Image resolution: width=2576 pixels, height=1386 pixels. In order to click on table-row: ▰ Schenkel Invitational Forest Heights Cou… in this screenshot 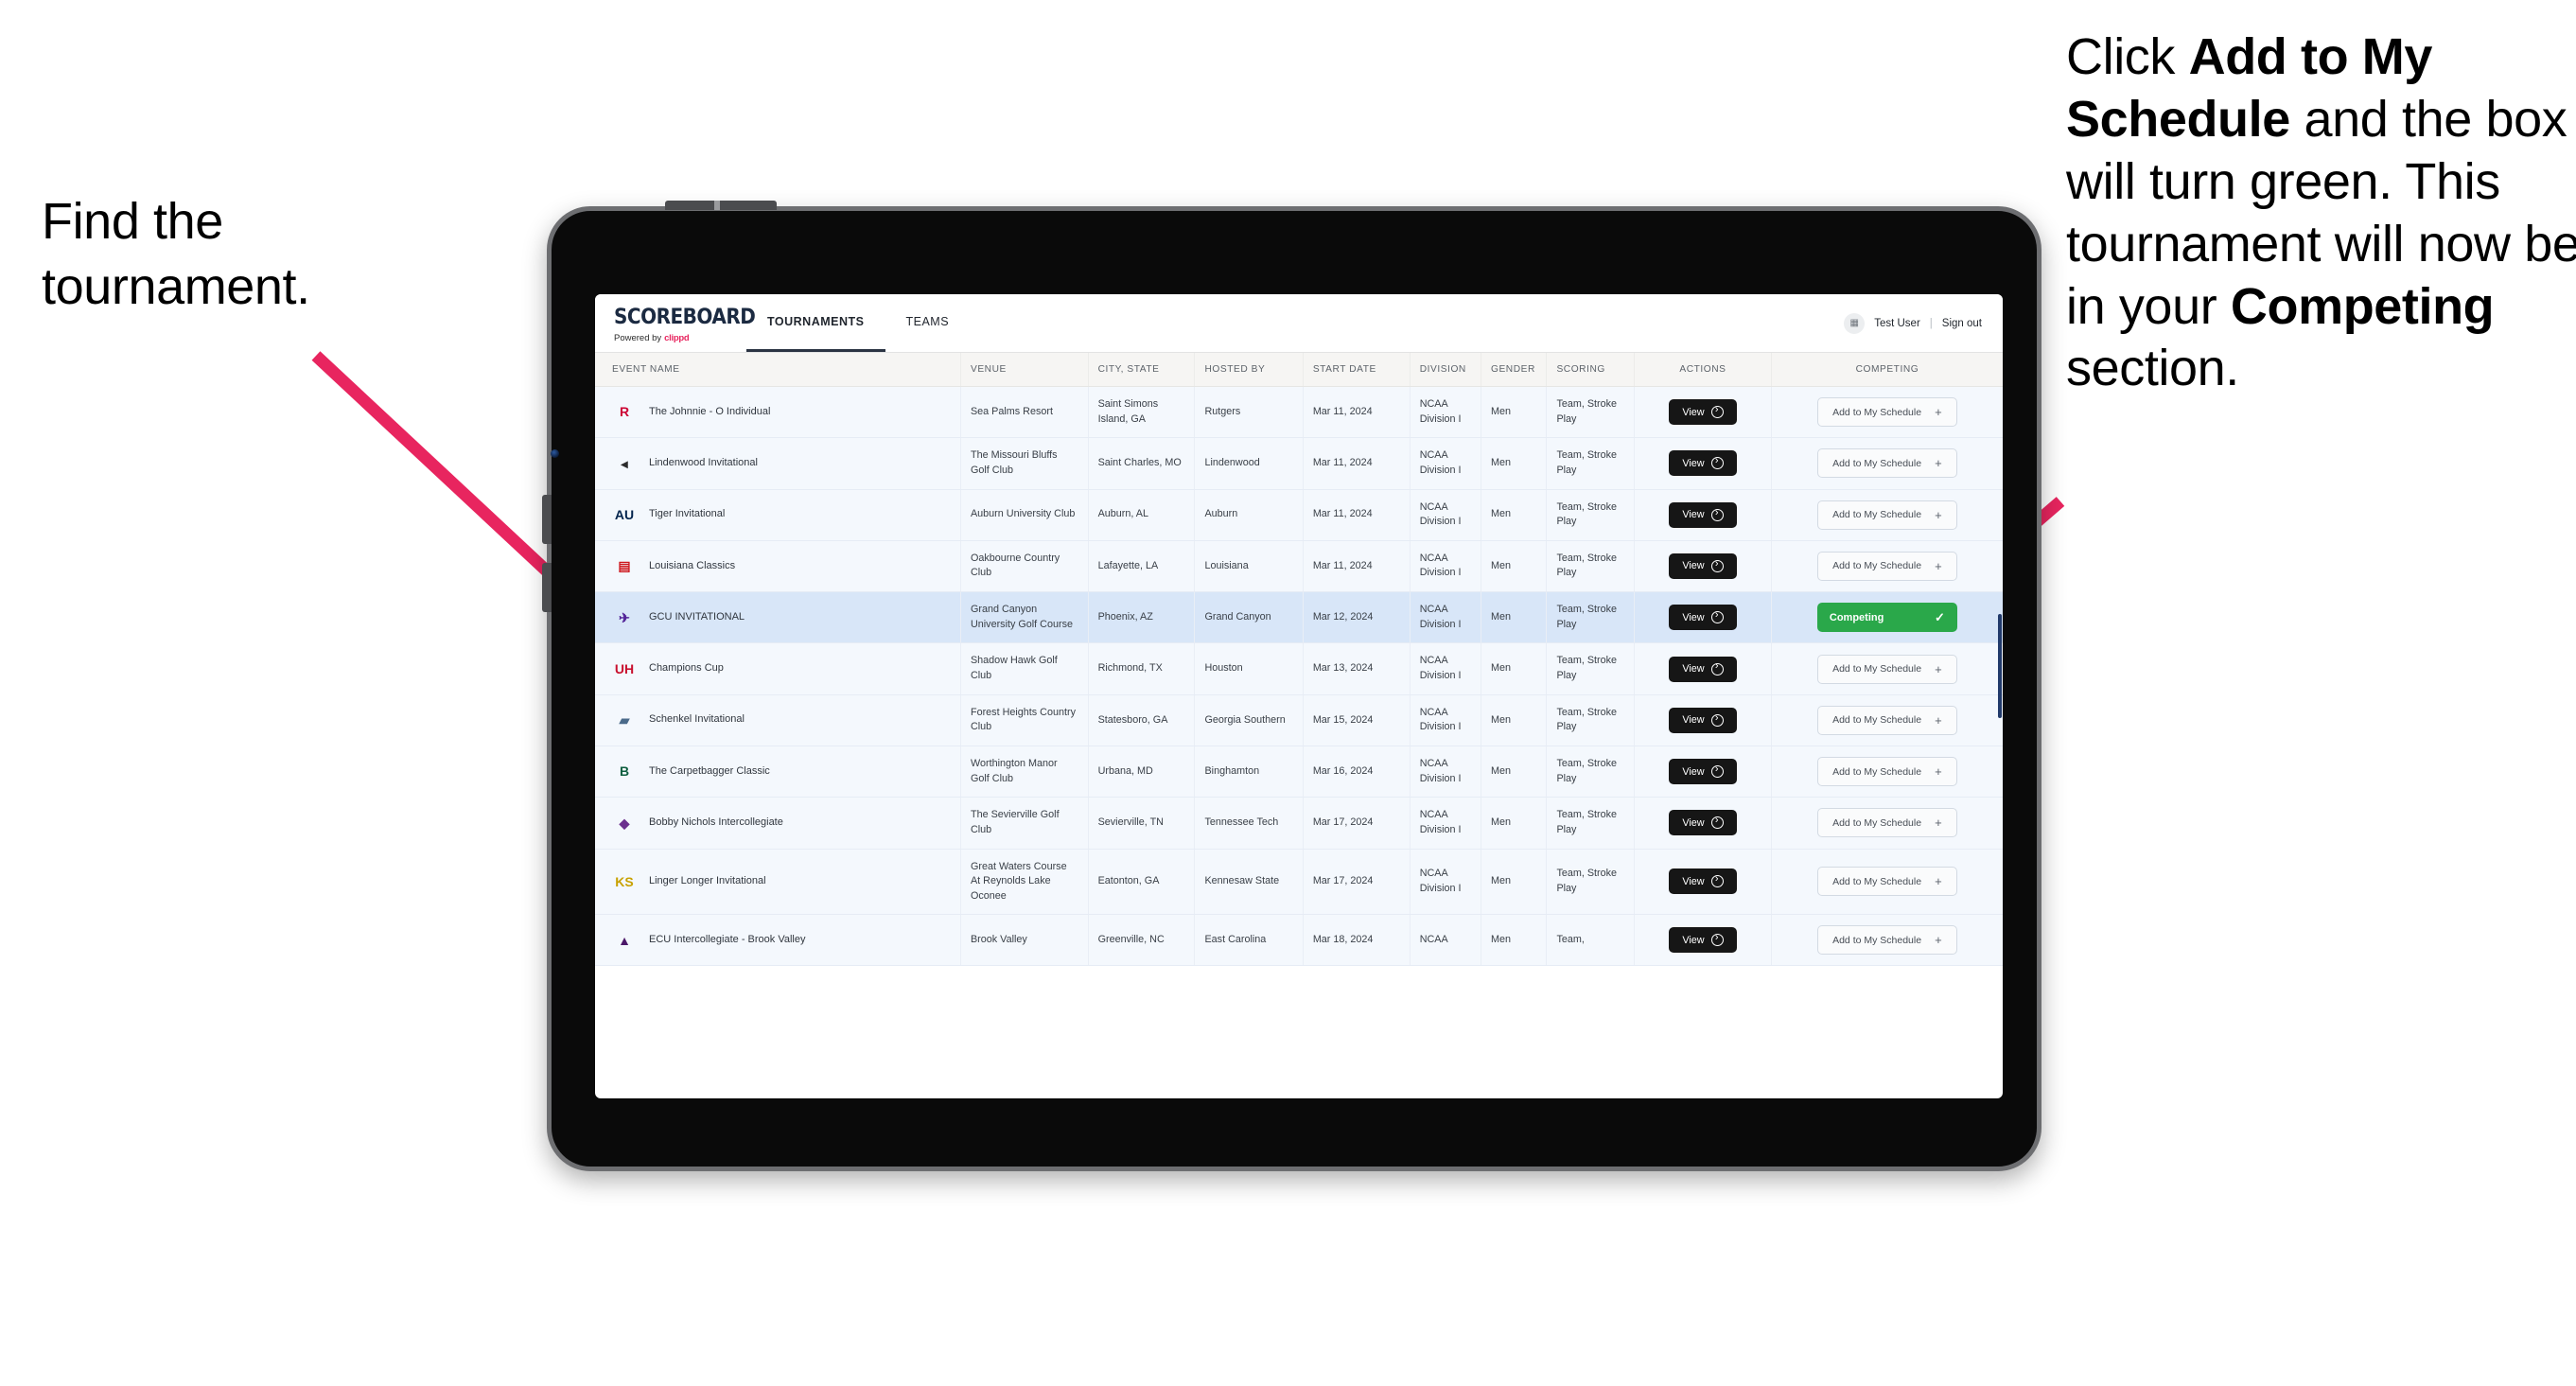, I will do `click(1299, 720)`.